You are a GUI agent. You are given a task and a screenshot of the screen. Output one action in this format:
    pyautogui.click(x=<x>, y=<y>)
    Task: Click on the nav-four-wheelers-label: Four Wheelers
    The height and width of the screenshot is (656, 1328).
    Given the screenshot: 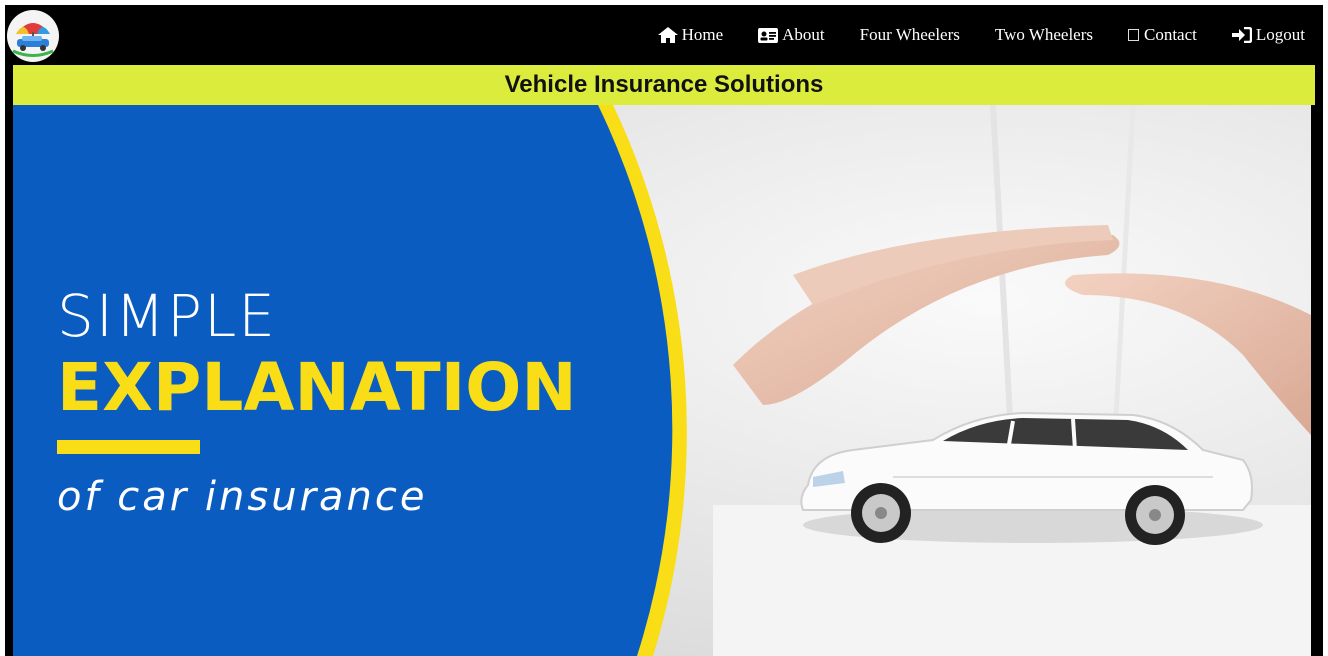 What is the action you would take?
    pyautogui.click(x=909, y=34)
    